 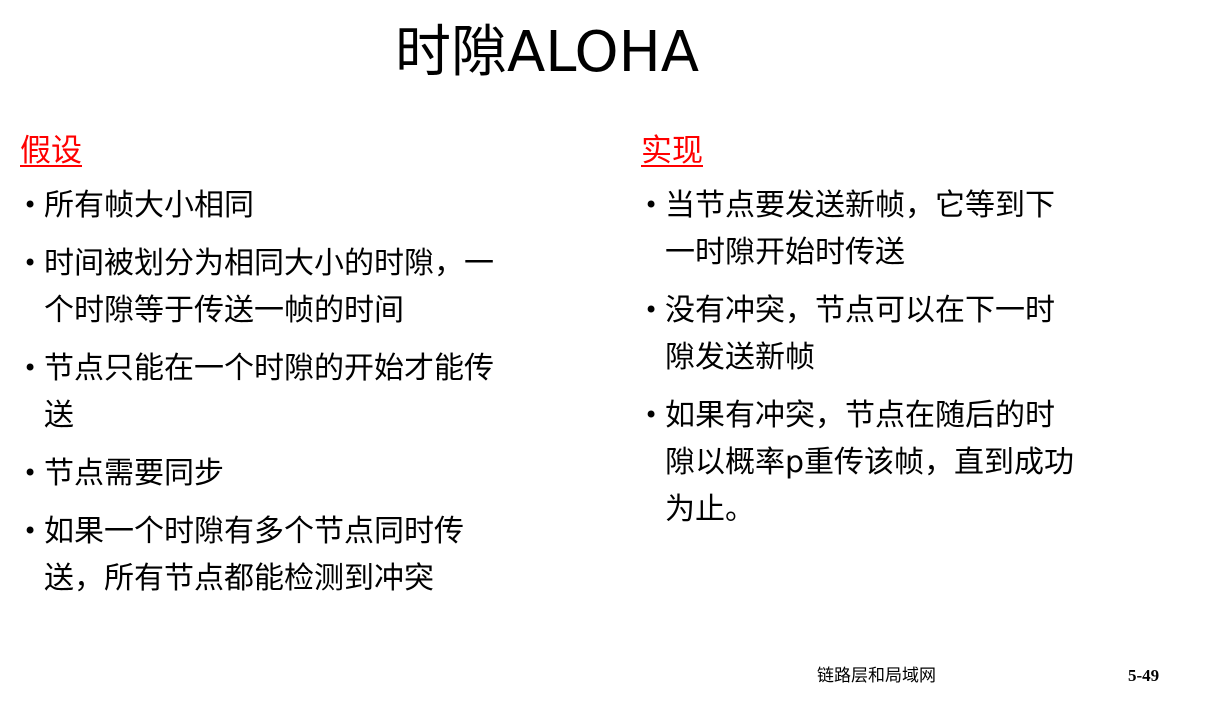 I want to click on list-item-text: 节点只能在一个时隙的开始才能传送, so click(x=269, y=392).